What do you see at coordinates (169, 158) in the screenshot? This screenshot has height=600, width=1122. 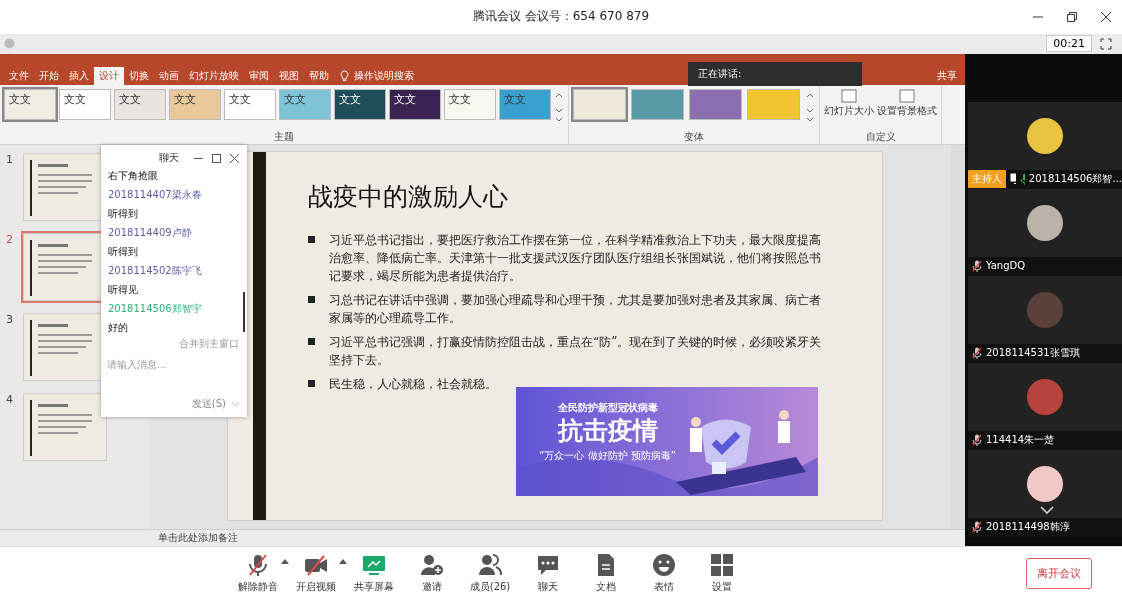 I see `chat-title: 聊天` at bounding box center [169, 158].